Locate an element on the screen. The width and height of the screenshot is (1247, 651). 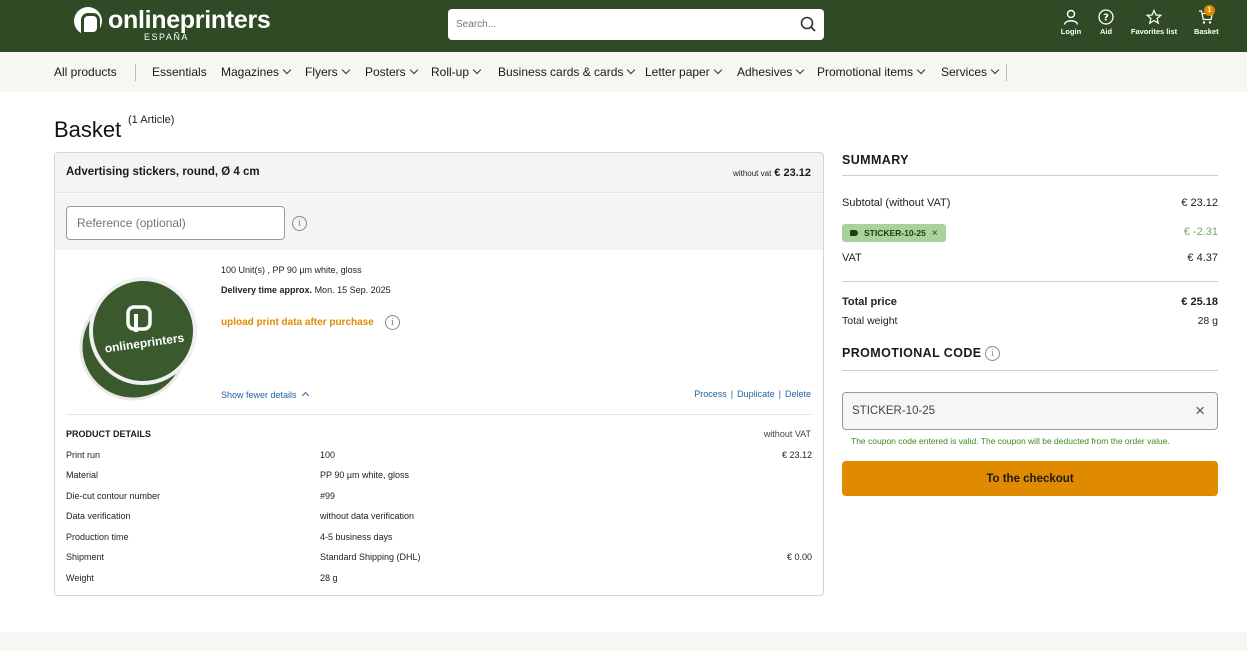
detail-value: PP 90 µm white, gloss is located at coordinates (365, 475).